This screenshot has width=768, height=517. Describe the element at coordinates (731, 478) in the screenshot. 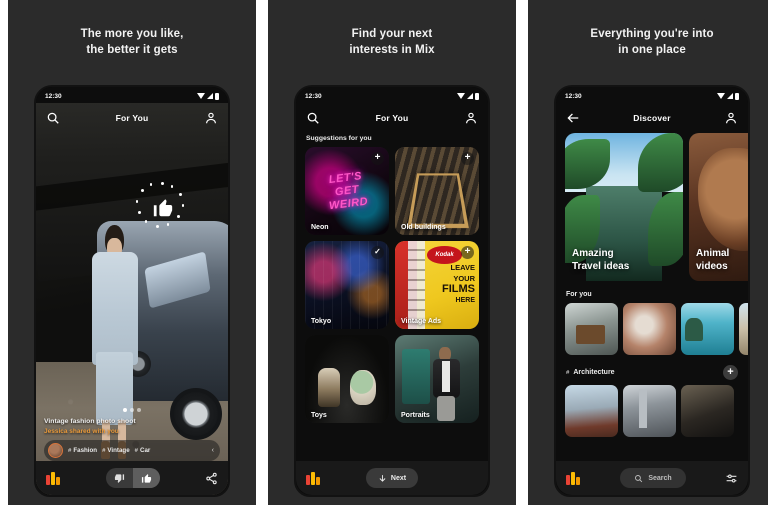

I see `tune-icon` at that location.